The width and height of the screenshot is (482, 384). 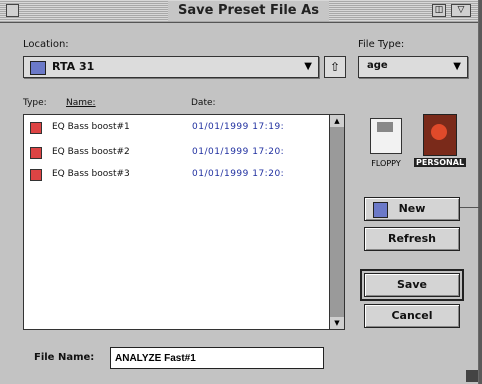 I want to click on zoom-box: ◫, so click(x=439, y=10).